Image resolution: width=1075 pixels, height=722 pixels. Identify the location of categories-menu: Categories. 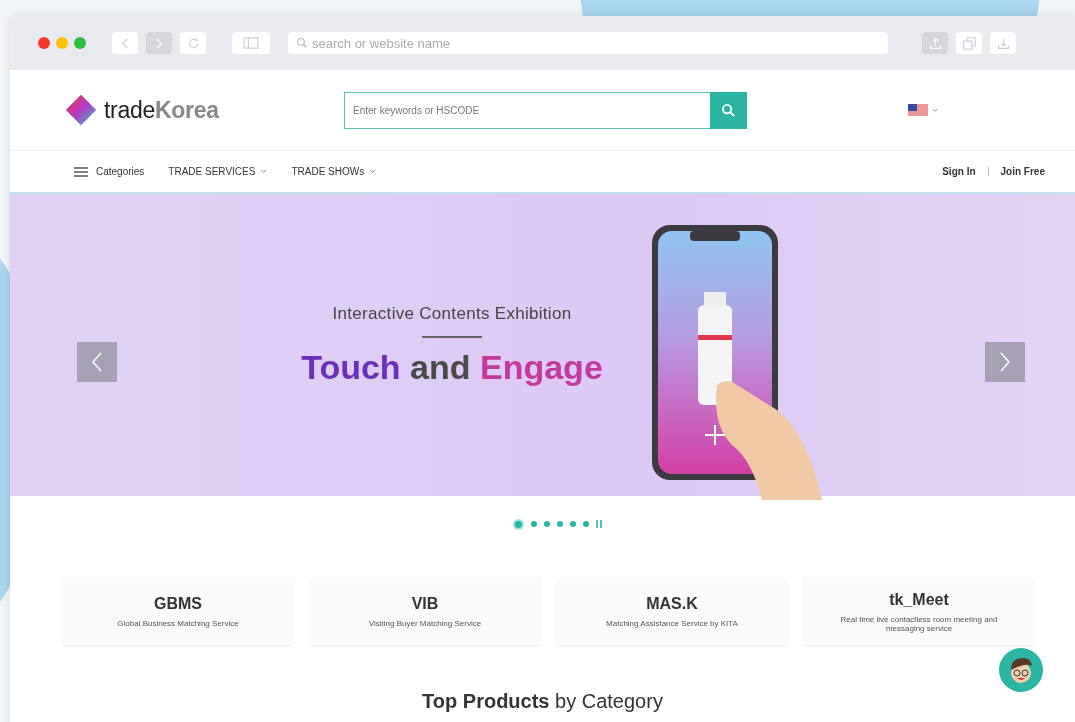
(109, 171).